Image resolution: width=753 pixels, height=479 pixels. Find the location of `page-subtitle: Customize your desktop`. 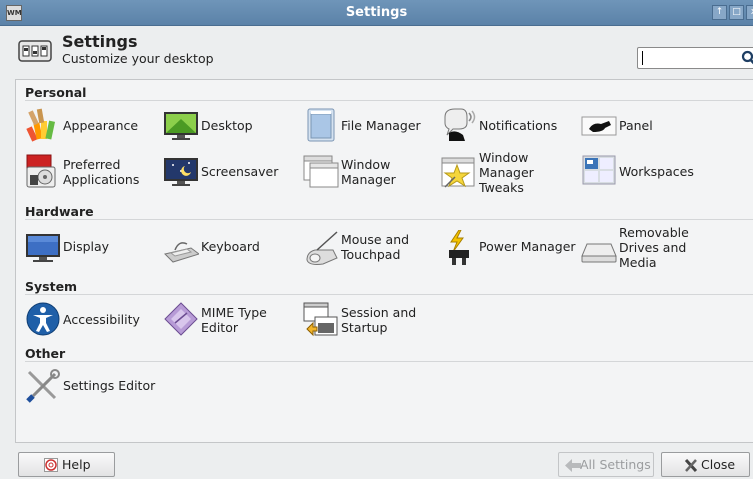

page-subtitle: Customize your desktop is located at coordinates (138, 58).